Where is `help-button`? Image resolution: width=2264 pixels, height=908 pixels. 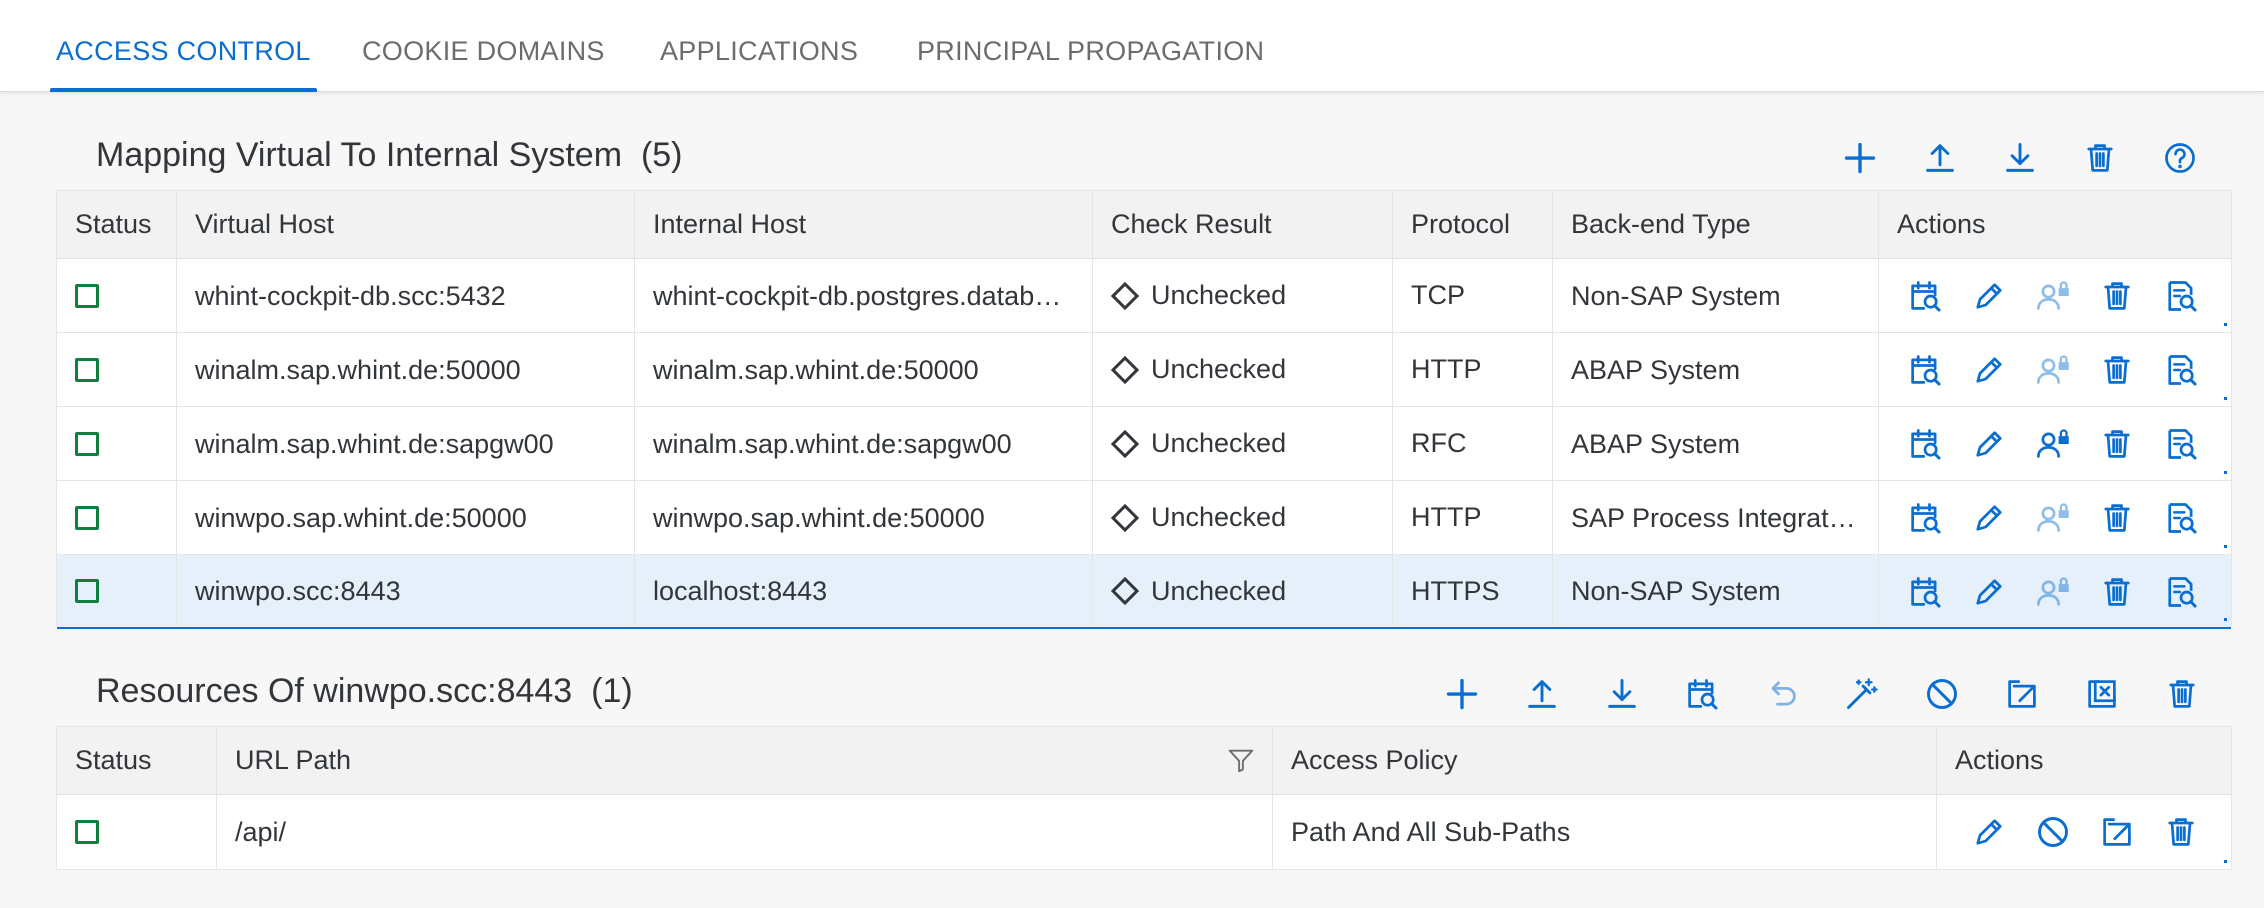 help-button is located at coordinates (2180, 158).